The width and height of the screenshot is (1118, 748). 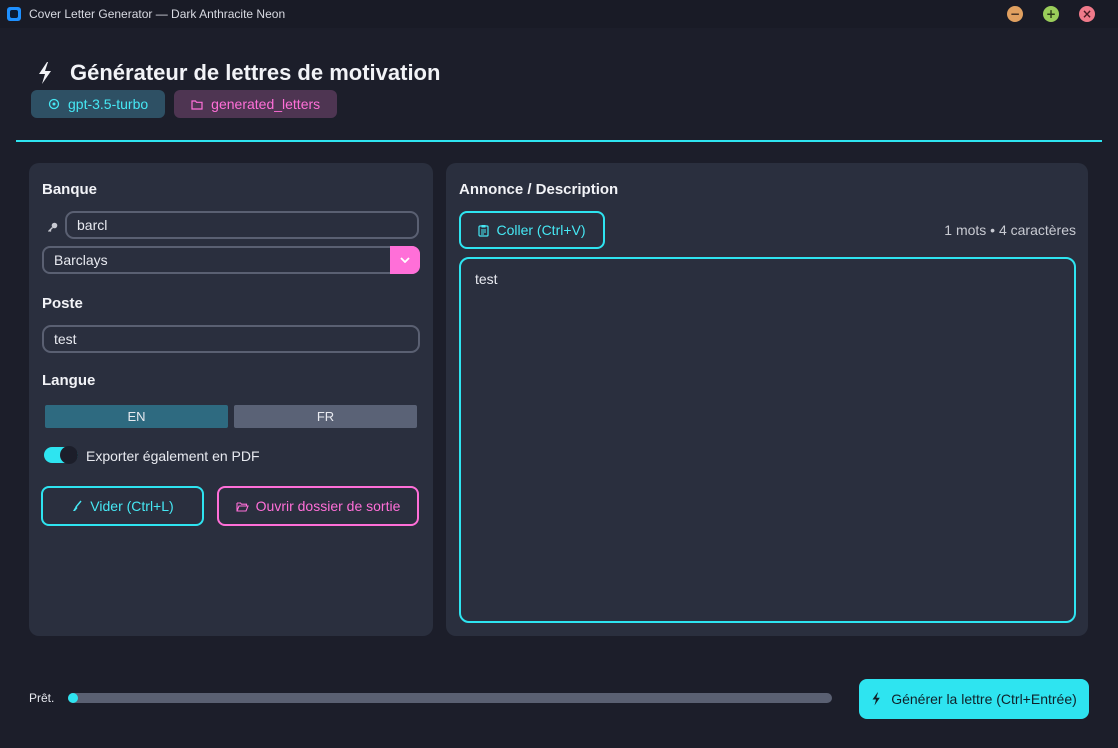 What do you see at coordinates (328, 506) in the screenshot?
I see `open-folder-button-label: Ouvrir dossier de sortie` at bounding box center [328, 506].